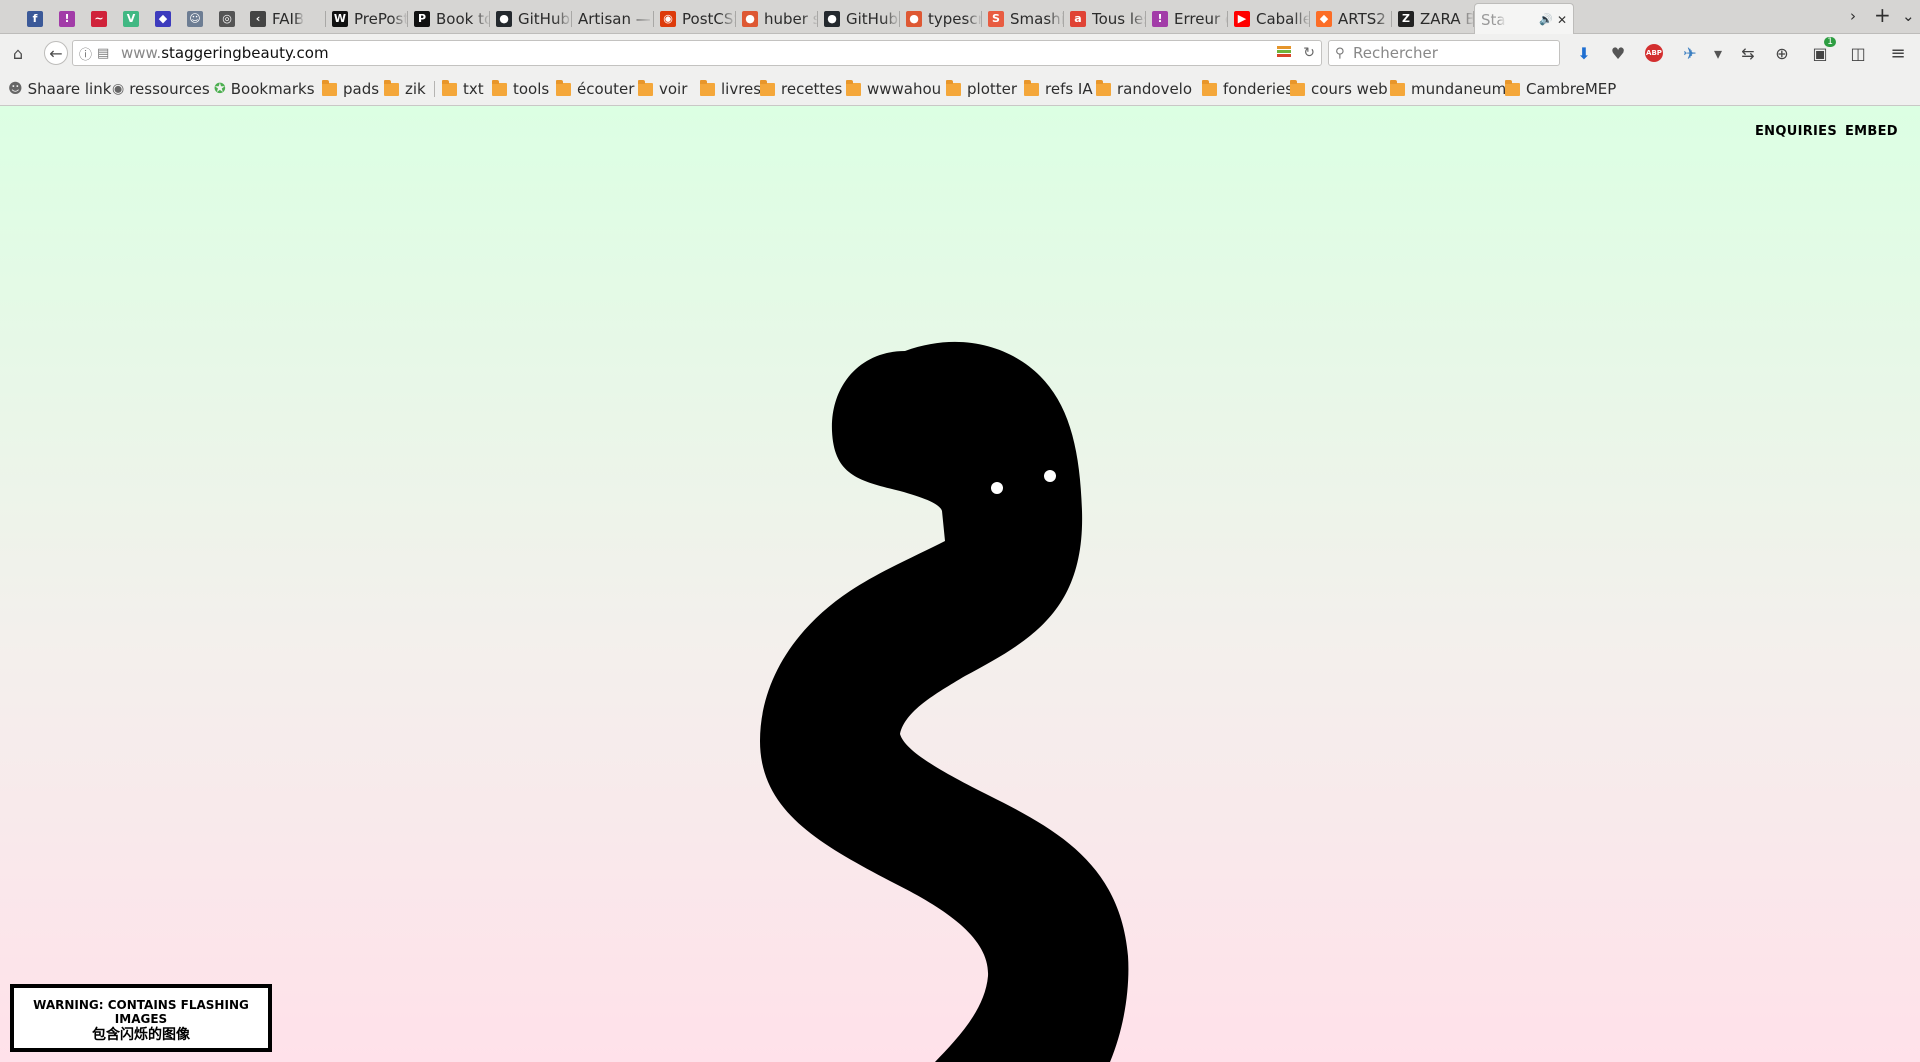 Image resolution: width=1920 pixels, height=1062 pixels. I want to click on tab: ▶ Caballer, so click(1269, 18).